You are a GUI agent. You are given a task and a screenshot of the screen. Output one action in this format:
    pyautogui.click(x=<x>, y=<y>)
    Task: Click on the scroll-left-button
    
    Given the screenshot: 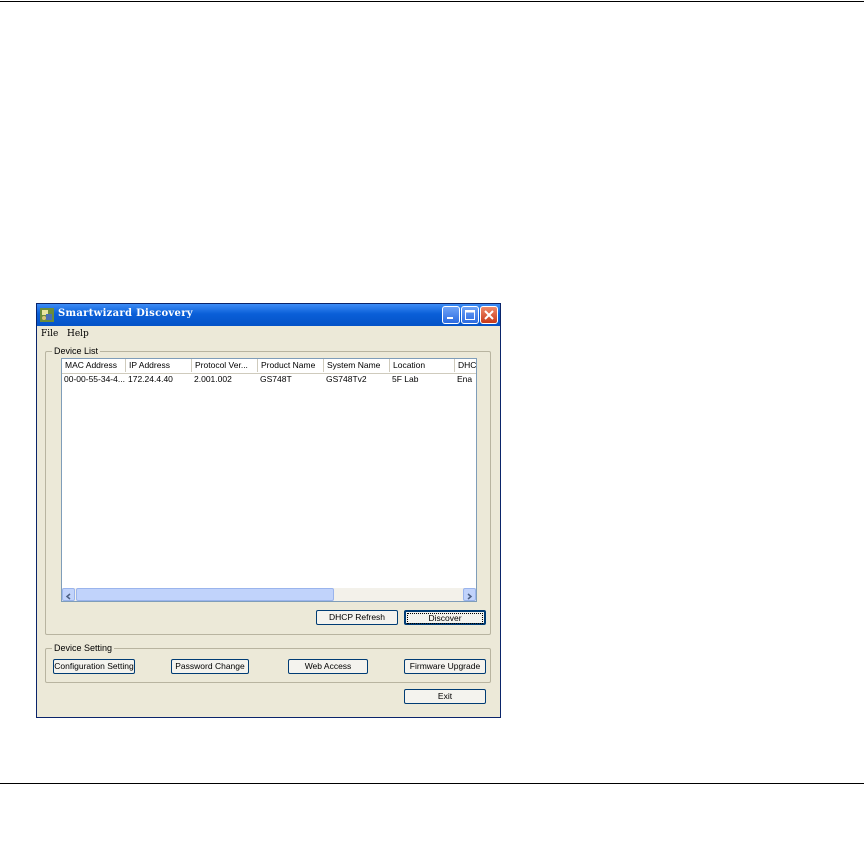 What is the action you would take?
    pyautogui.click(x=68, y=594)
    